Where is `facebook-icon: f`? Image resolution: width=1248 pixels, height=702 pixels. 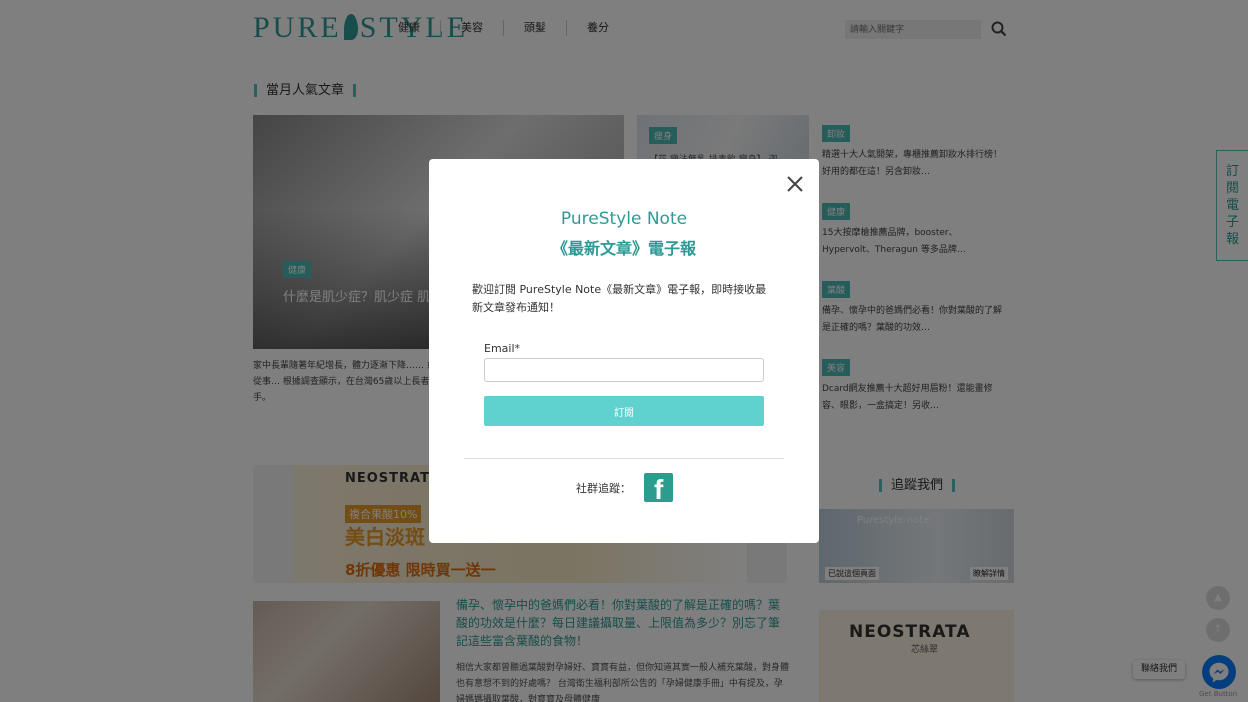
facebook-icon: f is located at coordinates (658, 487).